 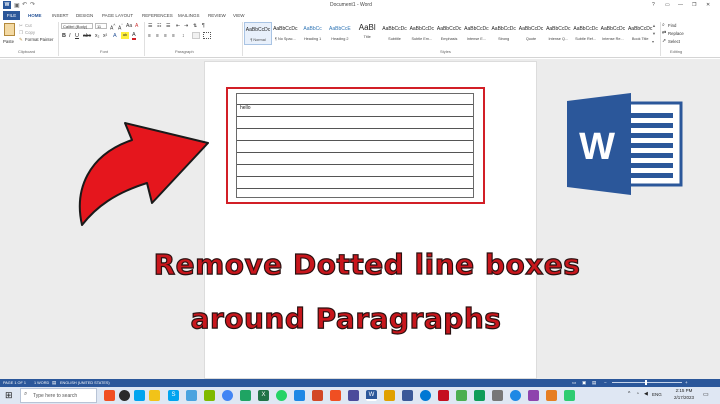 I want to click on print-layout-icon: ▣, so click(x=584, y=383).